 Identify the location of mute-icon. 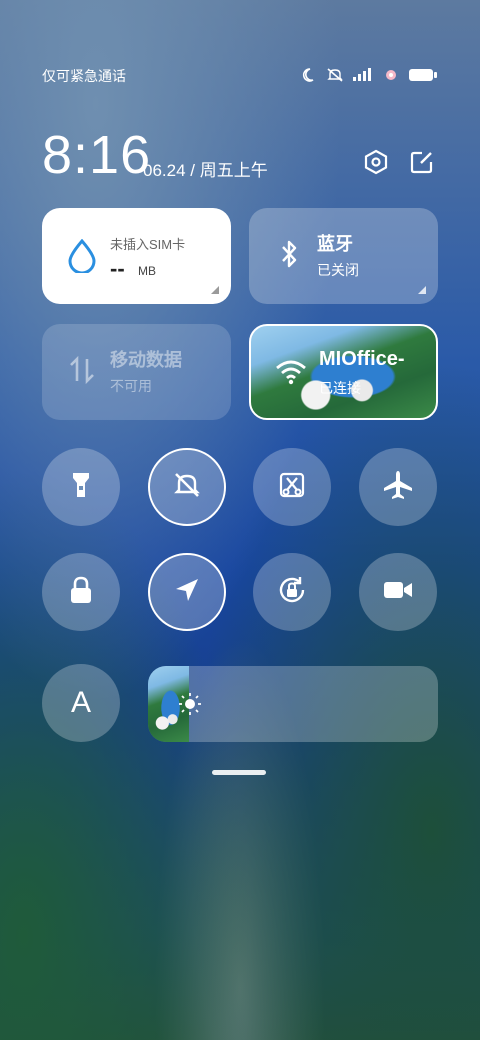
(335, 76).